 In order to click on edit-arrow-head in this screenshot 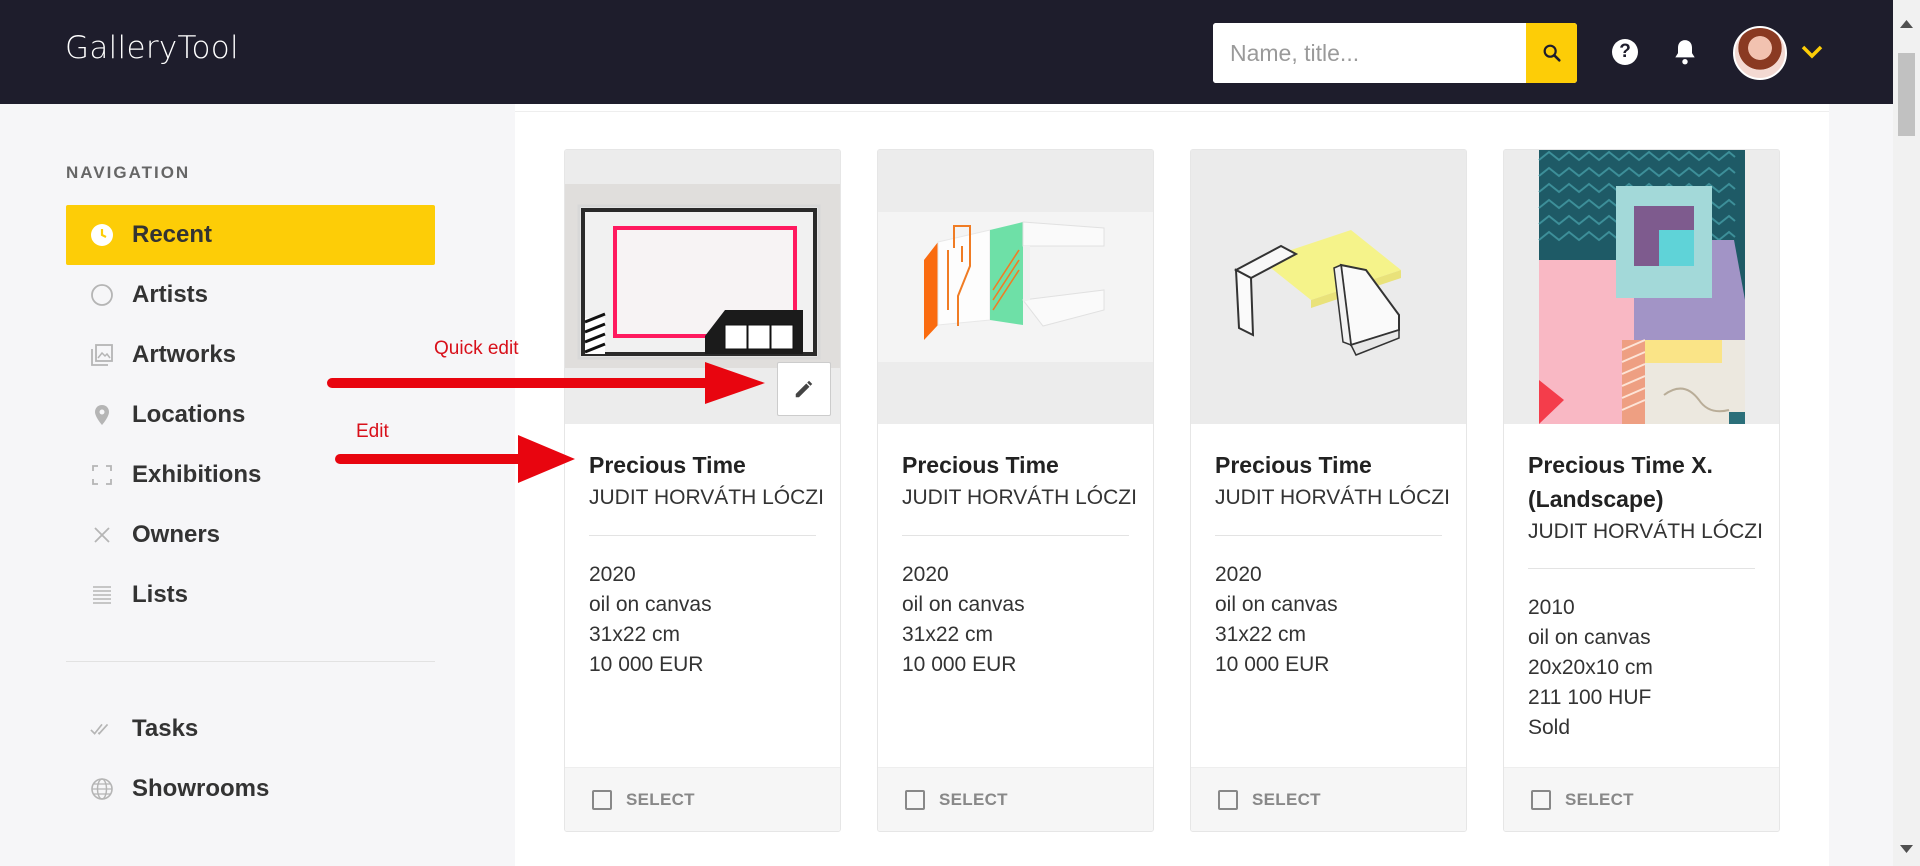, I will do `click(546, 459)`.